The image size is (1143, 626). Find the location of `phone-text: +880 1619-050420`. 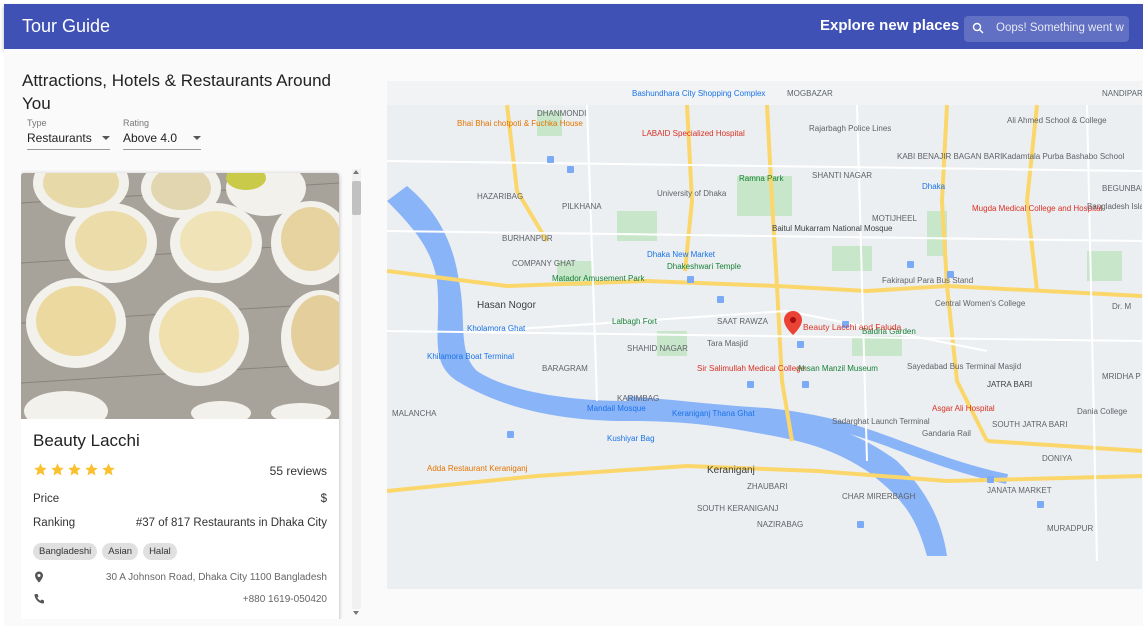

phone-text: +880 1619-050420 is located at coordinates (285, 599).